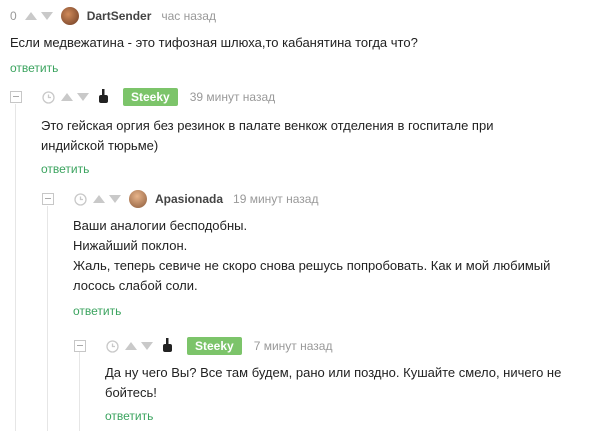 This screenshot has height=431, width=614. What do you see at coordinates (343, 346) in the screenshot?
I see `comment-header: Steeky 7 минут назад` at bounding box center [343, 346].